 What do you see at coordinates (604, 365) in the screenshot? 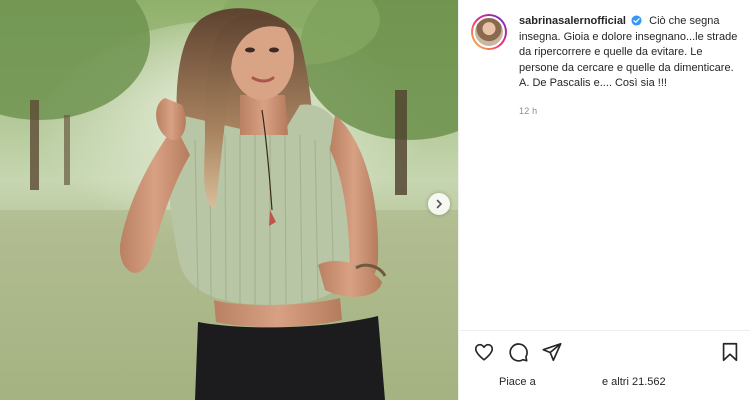
I see `actions-area: Piace a e altri 21.562` at bounding box center [604, 365].